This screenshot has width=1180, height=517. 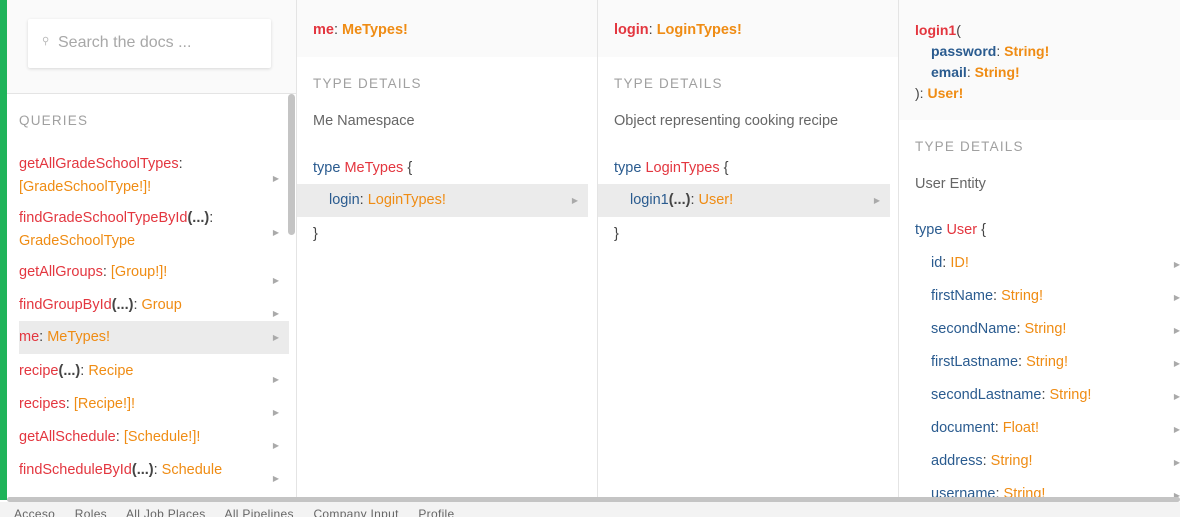 I want to click on type-declaration: type LoginTypes {, so click(x=671, y=168).